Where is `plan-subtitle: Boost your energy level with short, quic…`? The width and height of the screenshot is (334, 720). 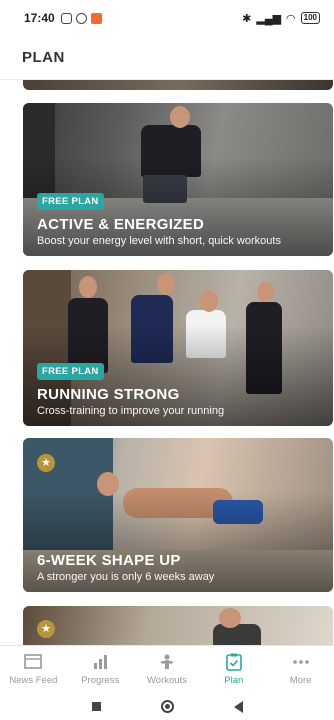
plan-subtitle: Boost your energy level with short, quic… is located at coordinates (159, 241).